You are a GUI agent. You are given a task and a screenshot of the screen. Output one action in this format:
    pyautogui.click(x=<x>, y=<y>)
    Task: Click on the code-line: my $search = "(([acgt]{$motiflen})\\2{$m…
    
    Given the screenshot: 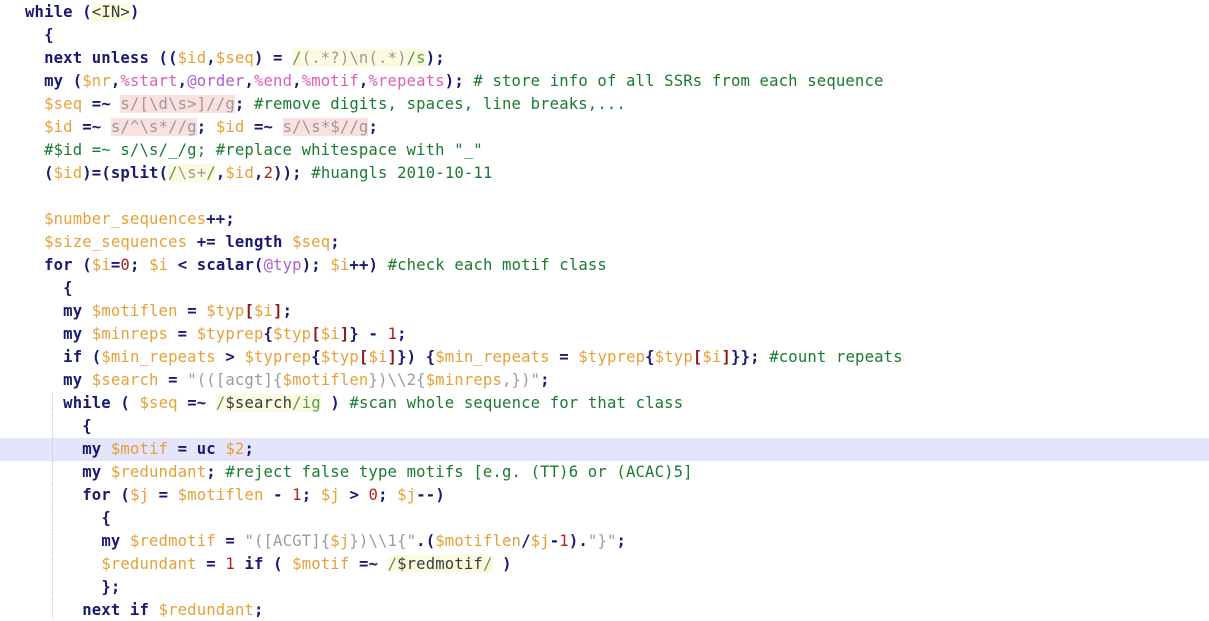 What is the action you would take?
    pyautogui.click(x=604, y=380)
    